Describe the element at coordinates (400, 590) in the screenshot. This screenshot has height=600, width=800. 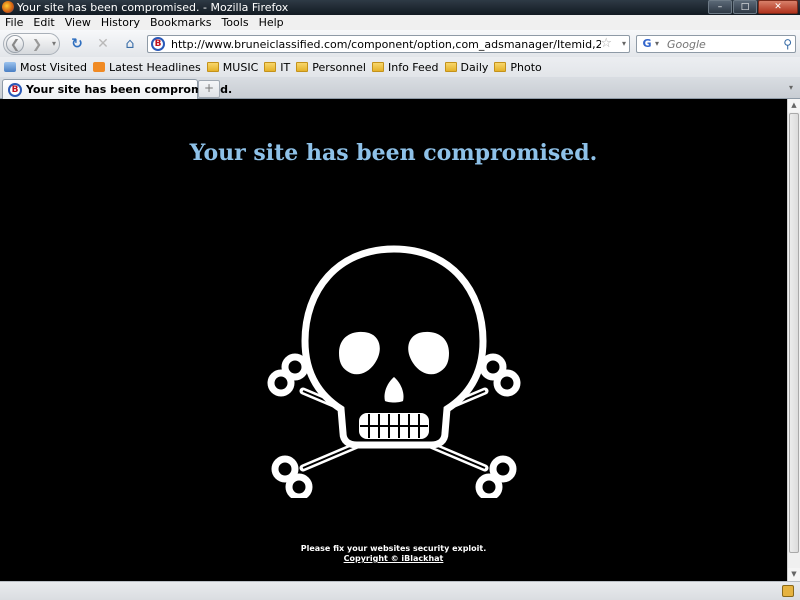
I see `status-bar` at that location.